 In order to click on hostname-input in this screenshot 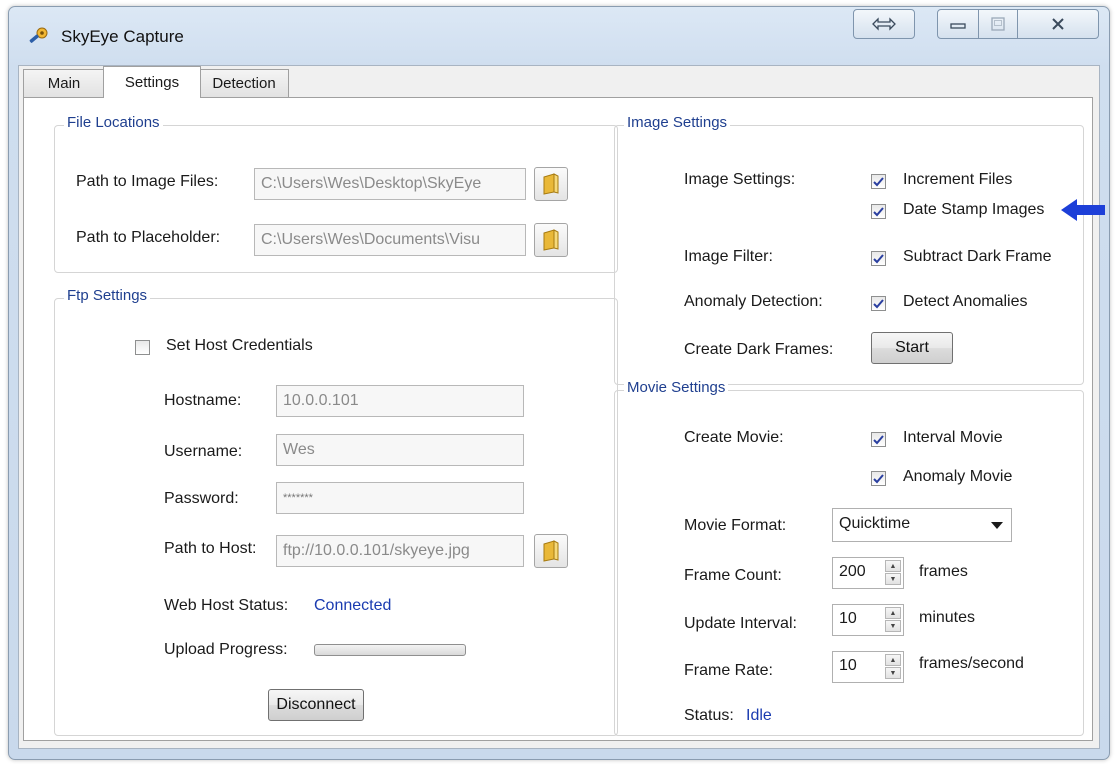, I will do `click(400, 401)`.